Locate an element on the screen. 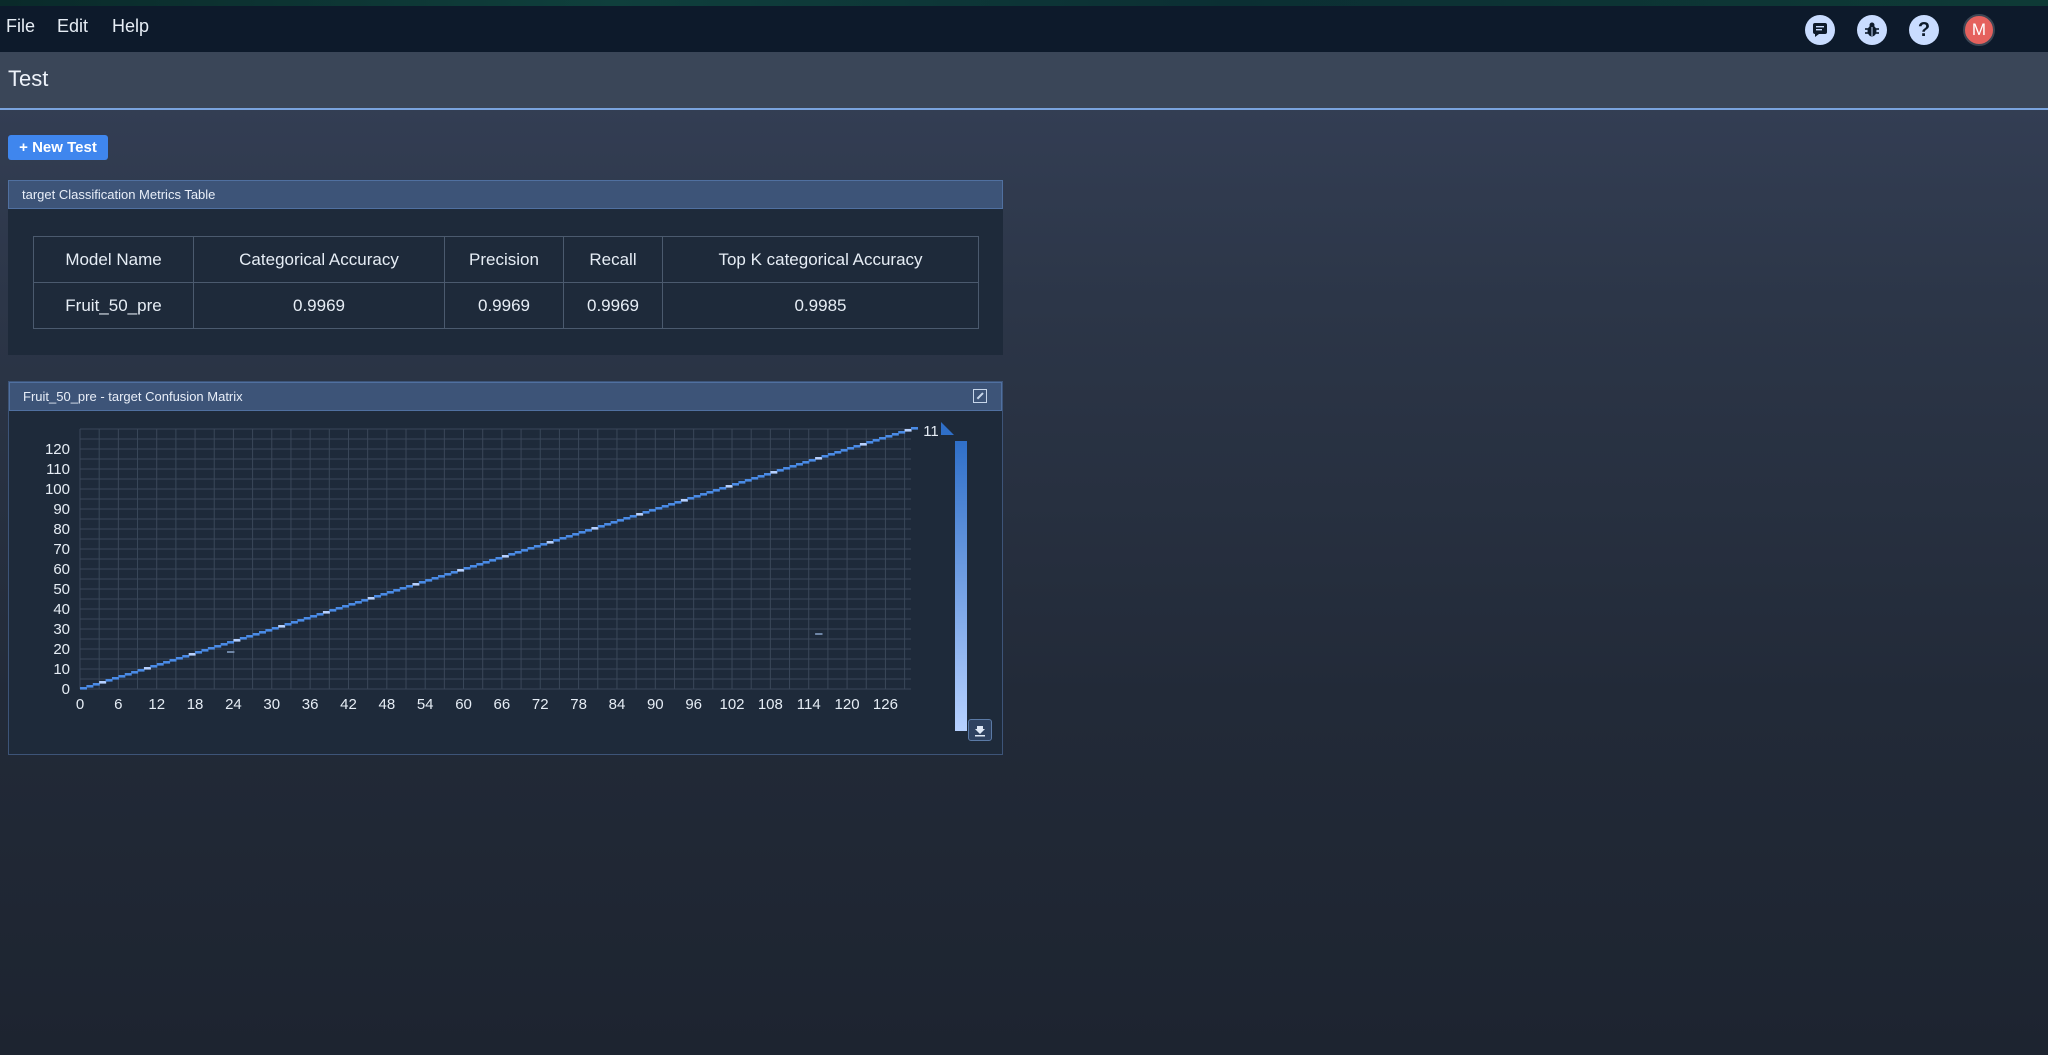 The width and height of the screenshot is (2048, 1055). confusion-title: Fruit_50_pre - target Confusion Matrix is located at coordinates (133, 396).